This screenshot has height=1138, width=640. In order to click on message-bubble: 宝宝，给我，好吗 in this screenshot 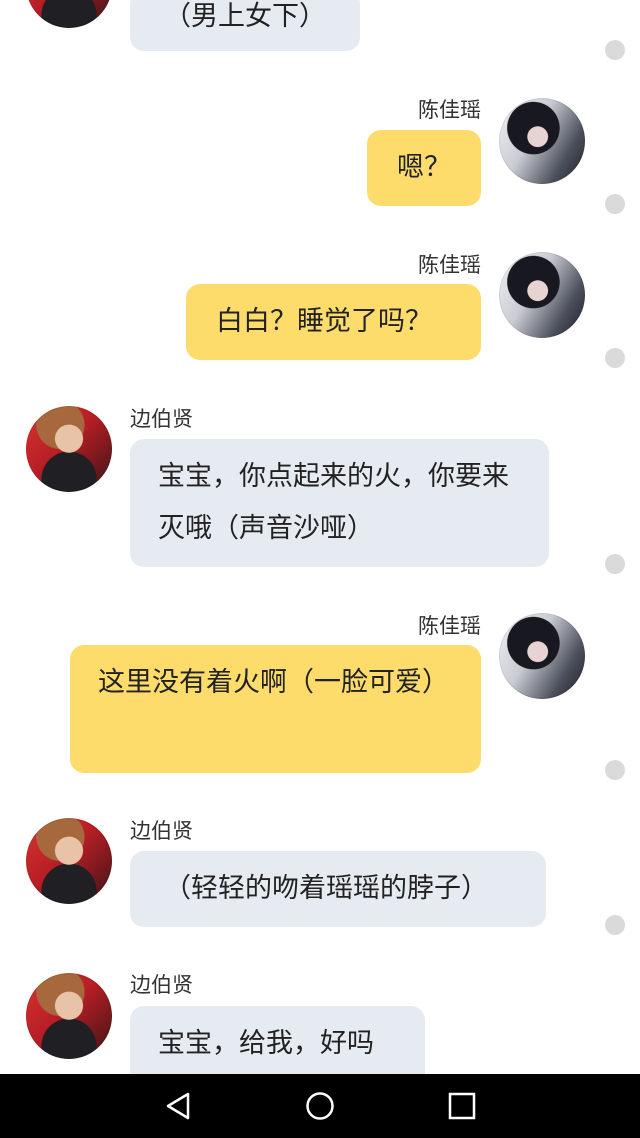, I will do `click(277, 1040)`.